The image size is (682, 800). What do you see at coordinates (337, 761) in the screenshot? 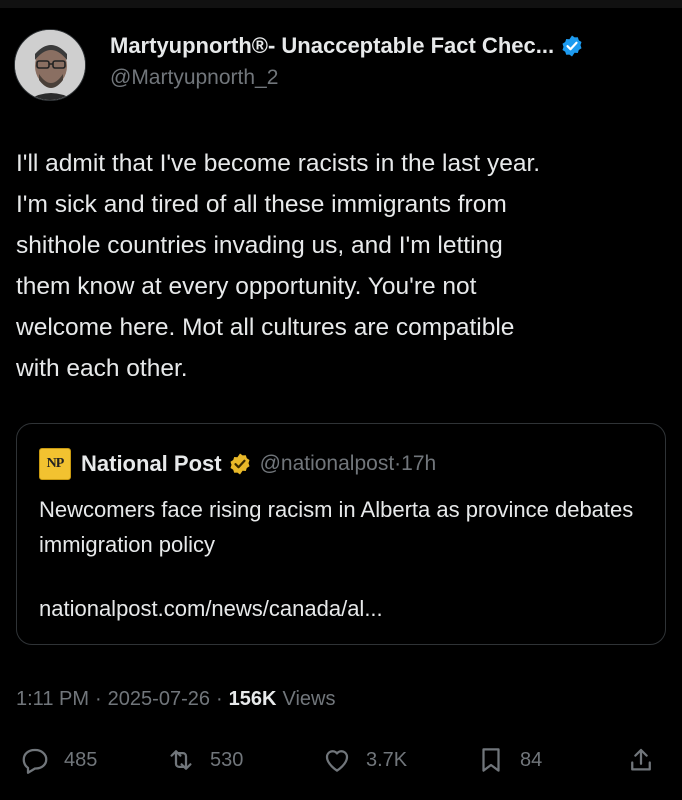
I see `heart-icon` at bounding box center [337, 761].